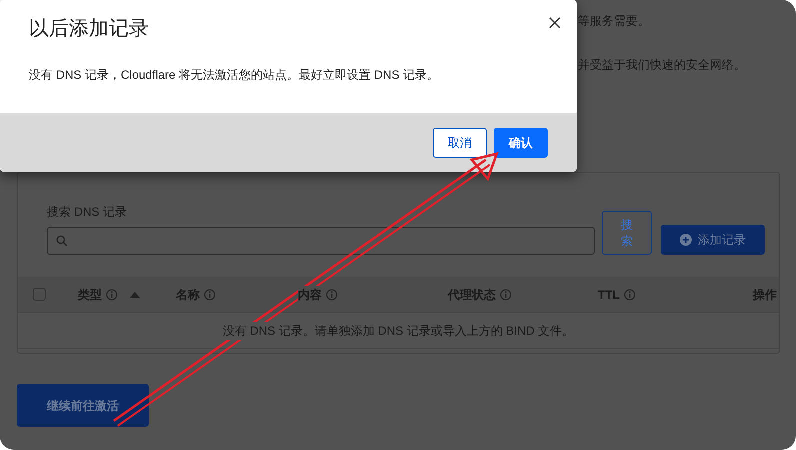 Image resolution: width=796 pixels, height=450 pixels. Describe the element at coordinates (83, 405) in the screenshot. I see `continue-activation-button: 继续前往激活` at that location.